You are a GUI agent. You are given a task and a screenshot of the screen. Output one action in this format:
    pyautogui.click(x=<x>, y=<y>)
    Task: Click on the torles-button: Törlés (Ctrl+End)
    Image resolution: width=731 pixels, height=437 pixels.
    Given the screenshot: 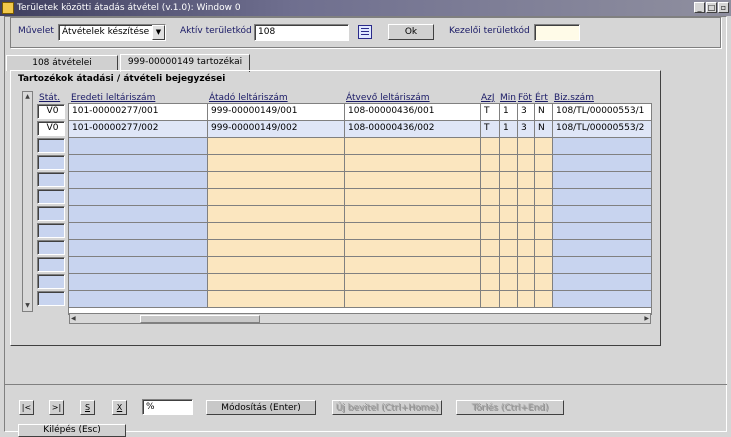 What is the action you would take?
    pyautogui.click(x=510, y=407)
    